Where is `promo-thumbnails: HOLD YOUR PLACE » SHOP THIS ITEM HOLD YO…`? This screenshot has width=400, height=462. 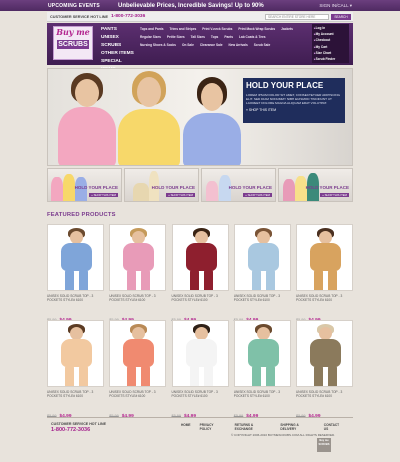 promo-thumbnails: HOLD YOUR PLACE » SHOP THIS ITEM HOLD YO… is located at coordinates (200, 185).